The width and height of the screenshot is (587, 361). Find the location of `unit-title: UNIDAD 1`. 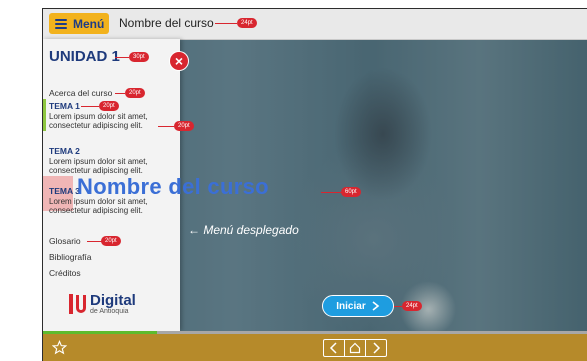

unit-title: UNIDAD 1 is located at coordinates (84, 56).